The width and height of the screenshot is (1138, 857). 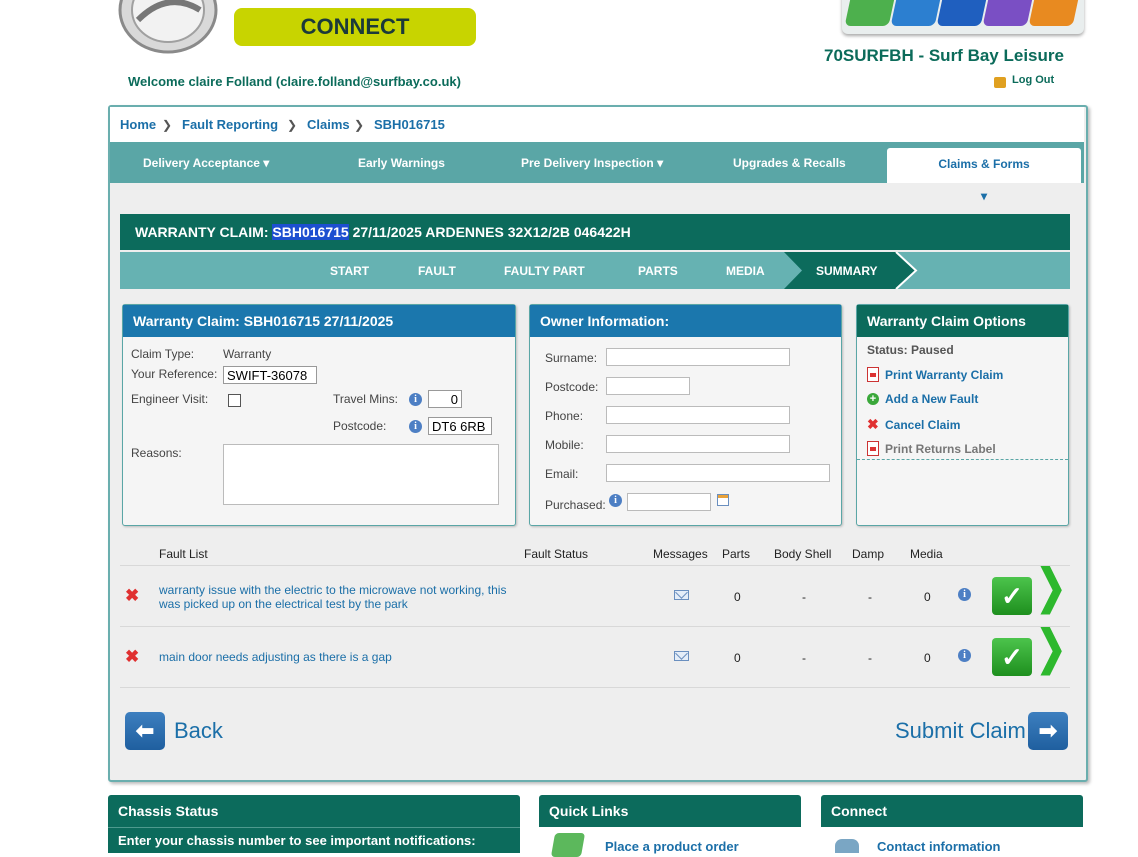 I want to click on submit-arrow-icon: ➡, so click(x=1048, y=731).